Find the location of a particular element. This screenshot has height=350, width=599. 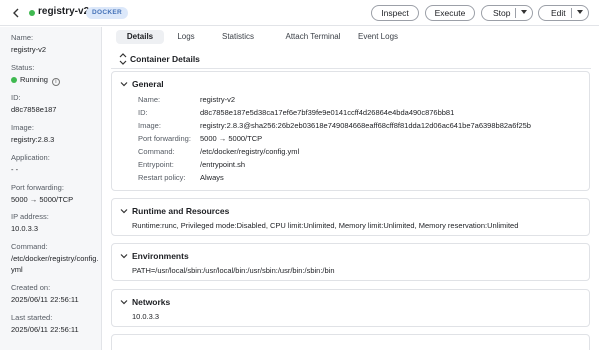

general-value: /etc/docker/registry/config.yml is located at coordinates (250, 151).